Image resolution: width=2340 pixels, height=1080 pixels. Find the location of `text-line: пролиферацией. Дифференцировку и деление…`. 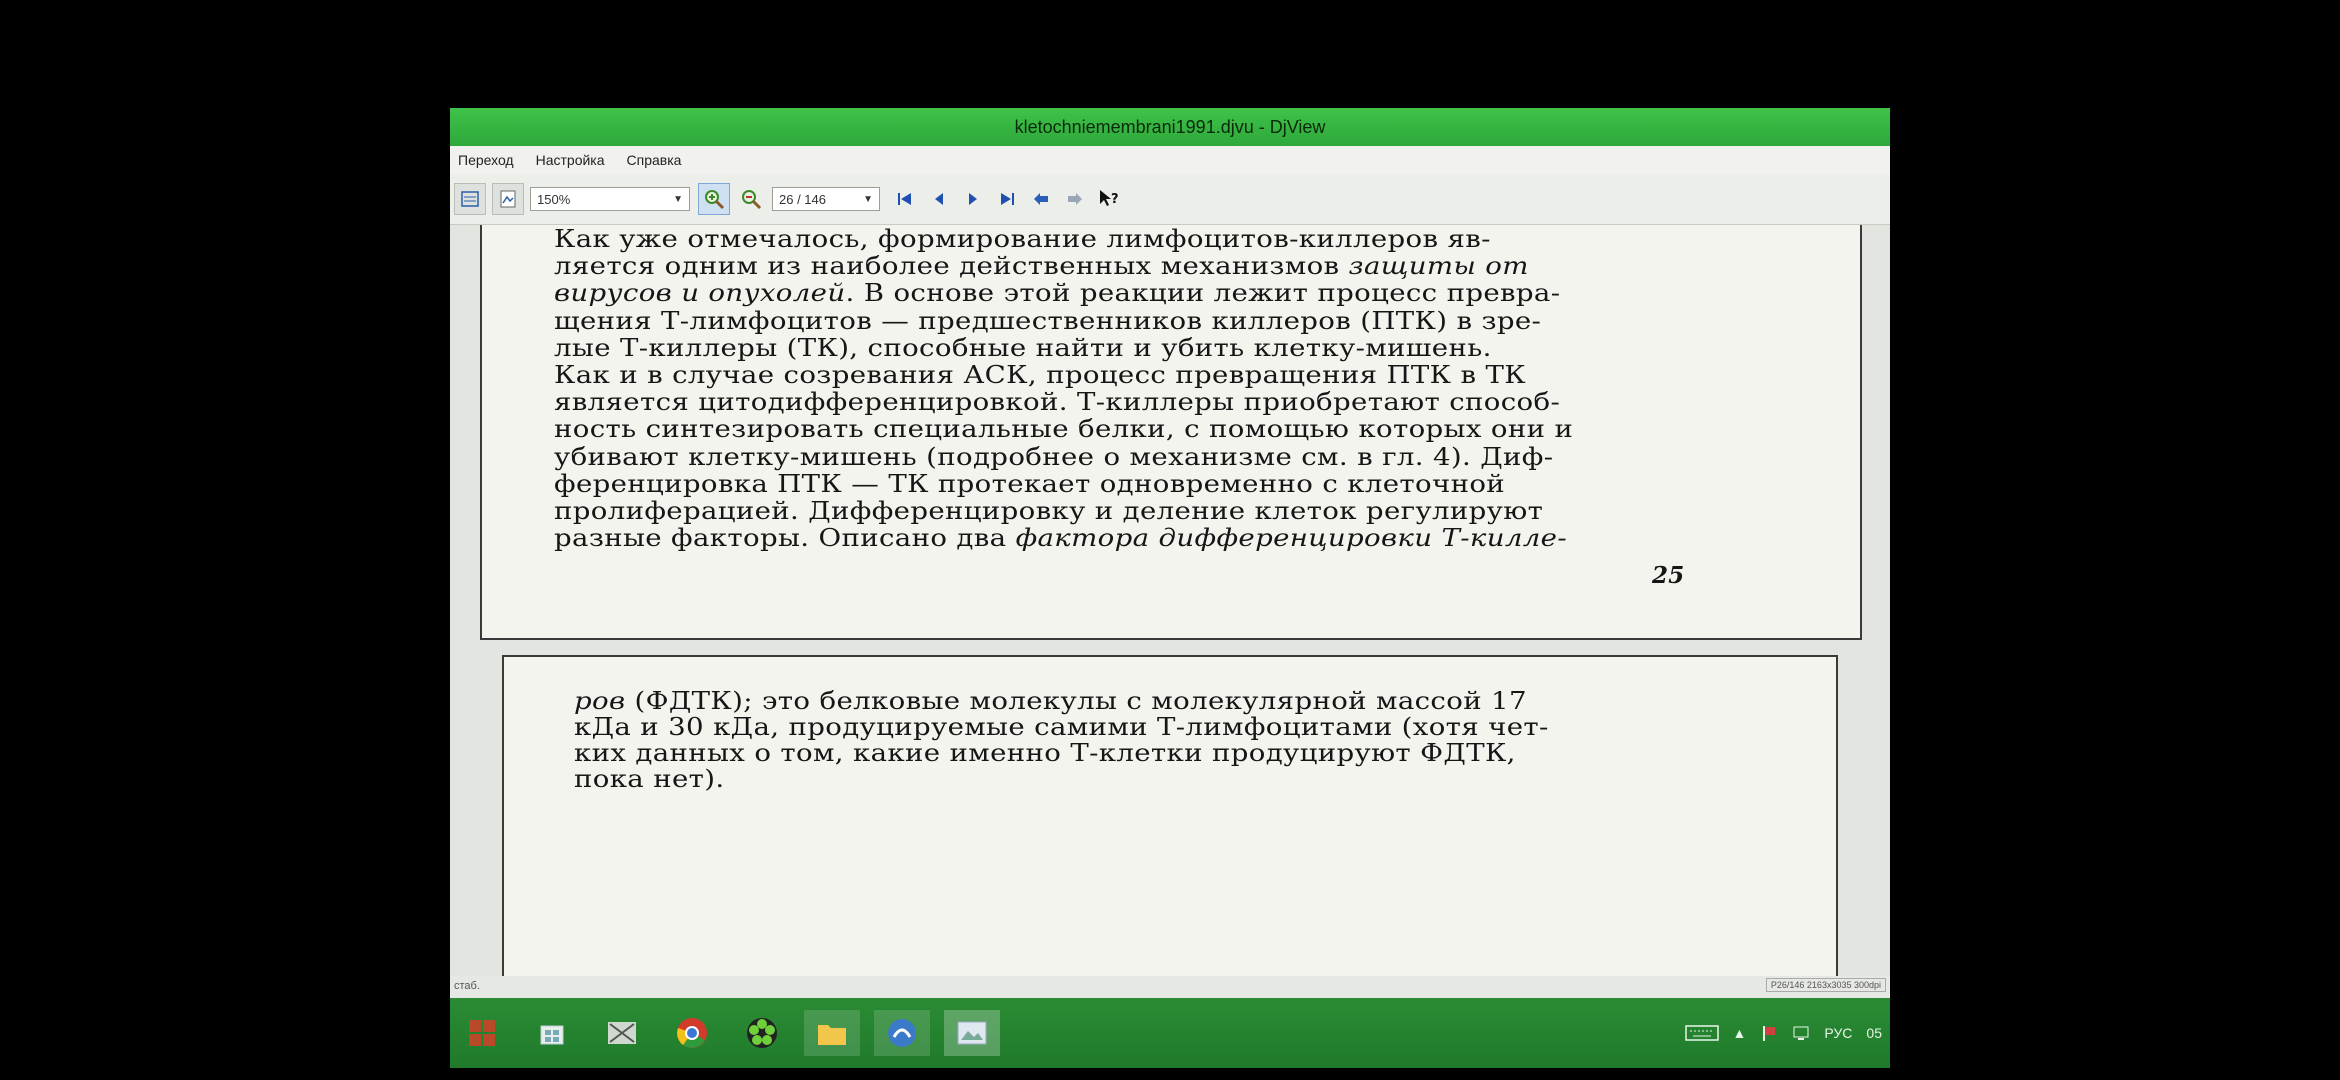

text-line: пролиферацией. Дифференцировку и деление… is located at coordinates (1048, 511).